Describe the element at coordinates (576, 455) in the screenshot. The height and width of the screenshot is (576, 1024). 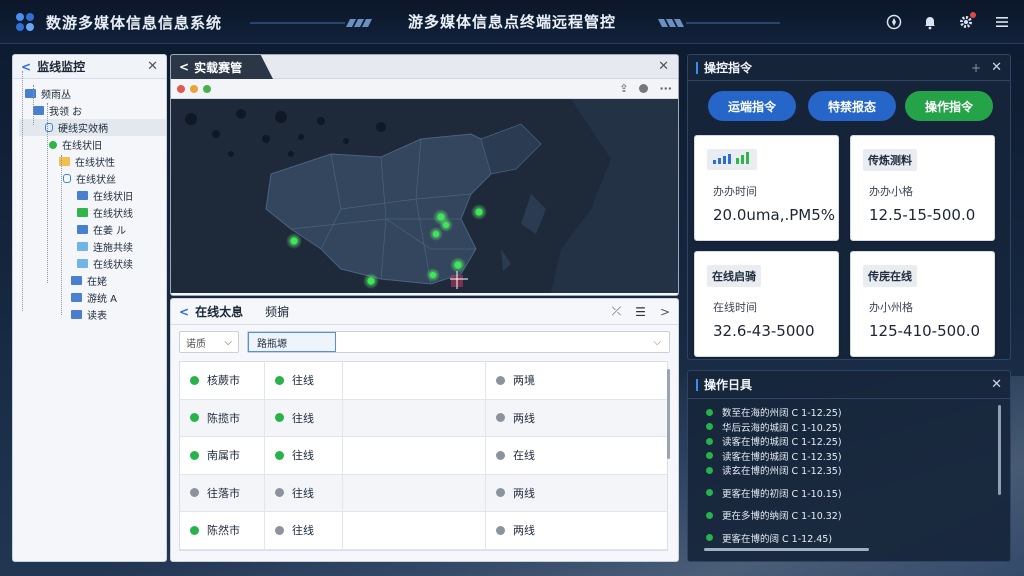
I see `net-cell: 在线` at that location.